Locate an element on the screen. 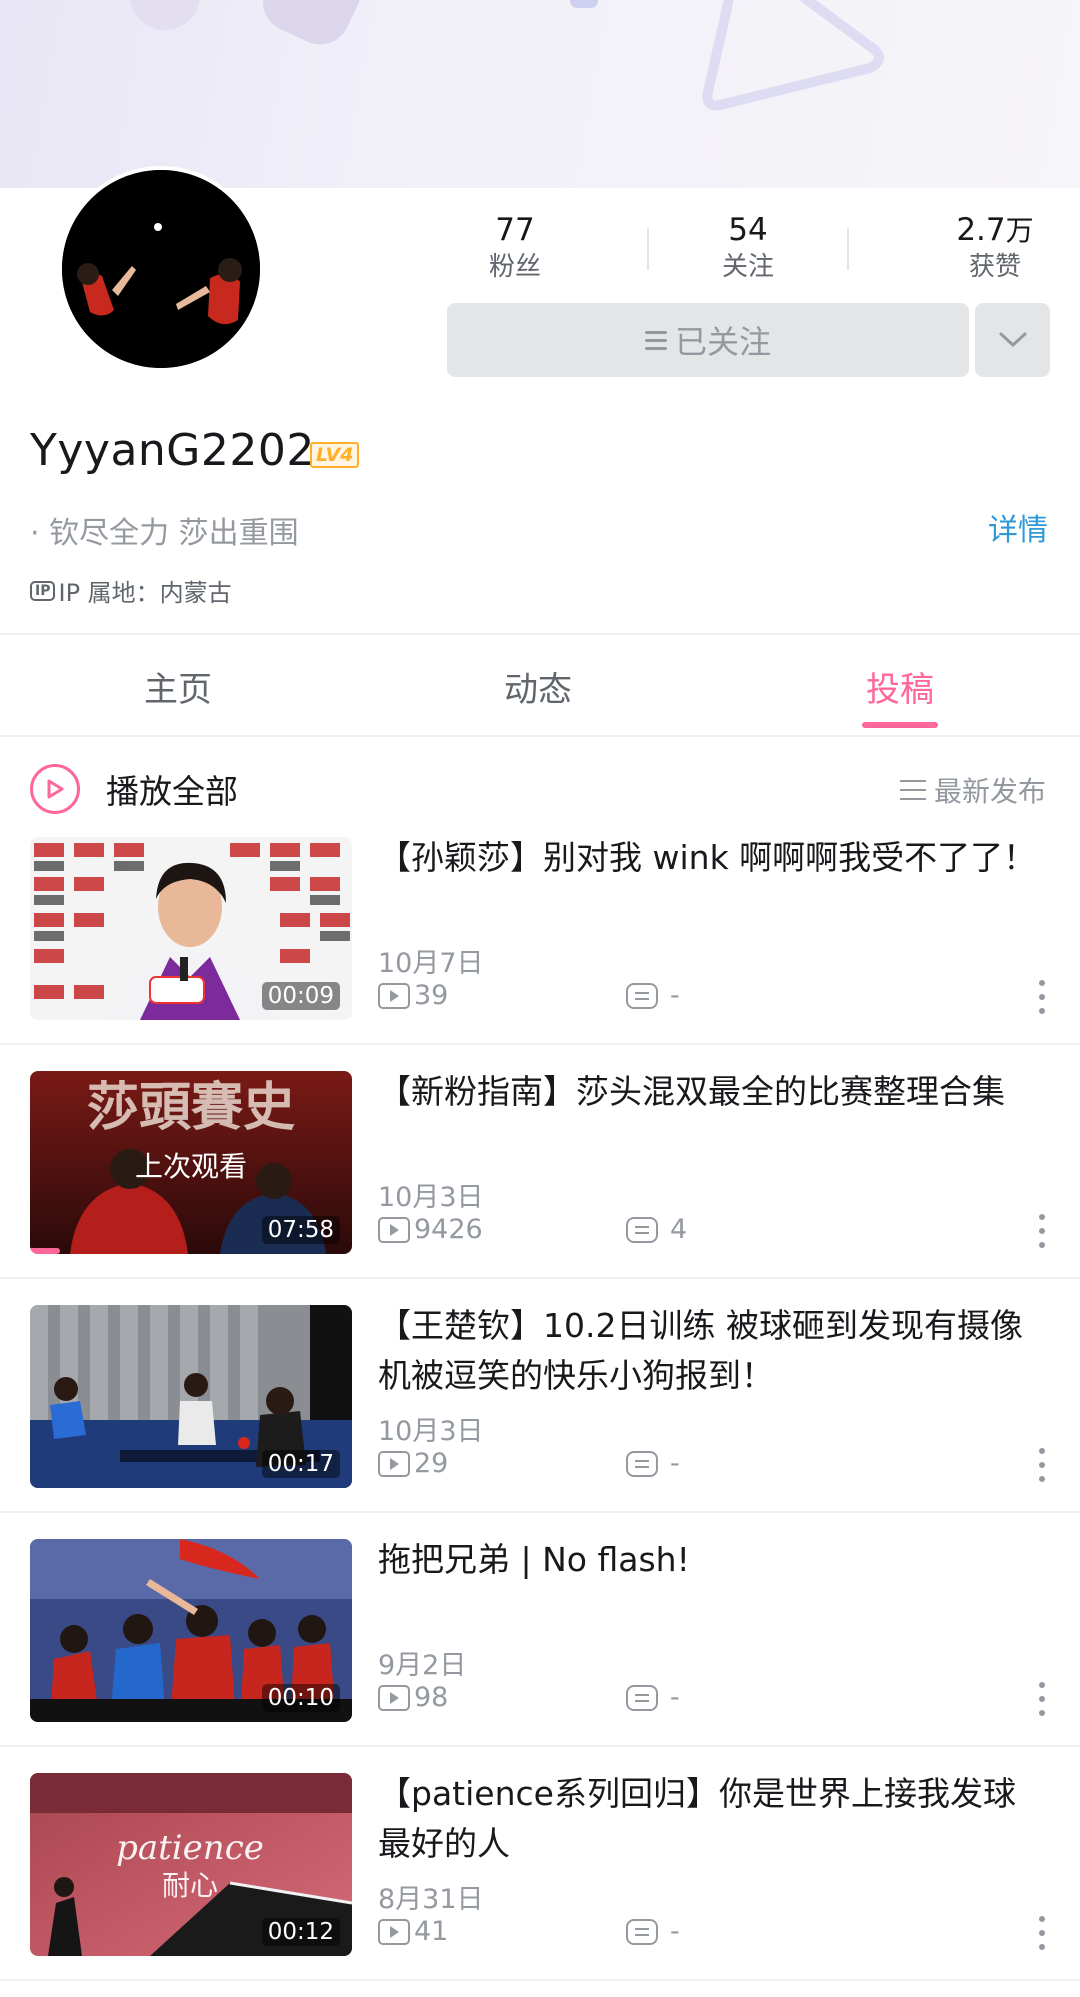 The image size is (1080, 1997). svg-text: 耐心 is located at coordinates (190, 1885).